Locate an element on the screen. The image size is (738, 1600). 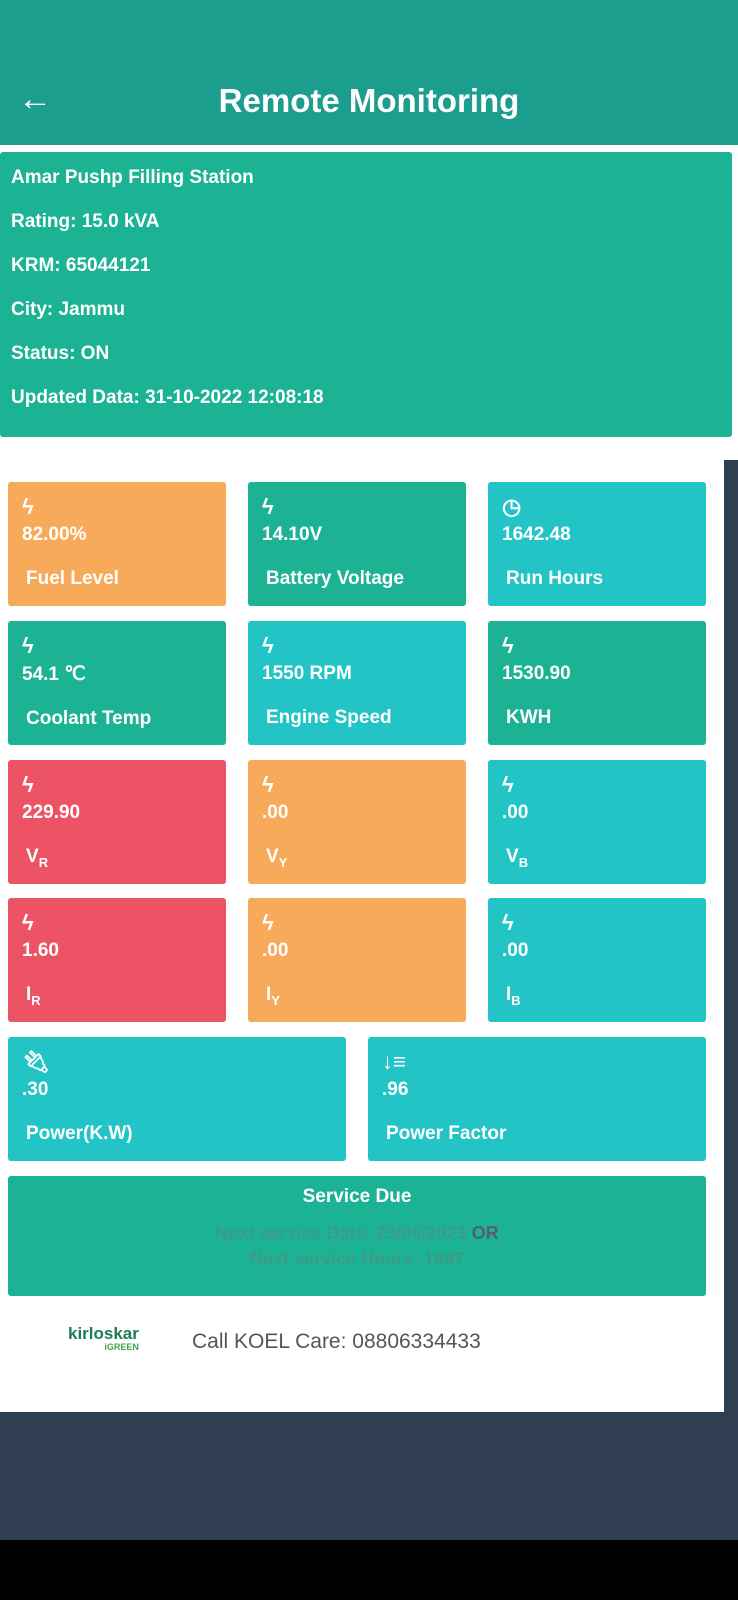
metric-label: VR is located at coordinates (37, 858).